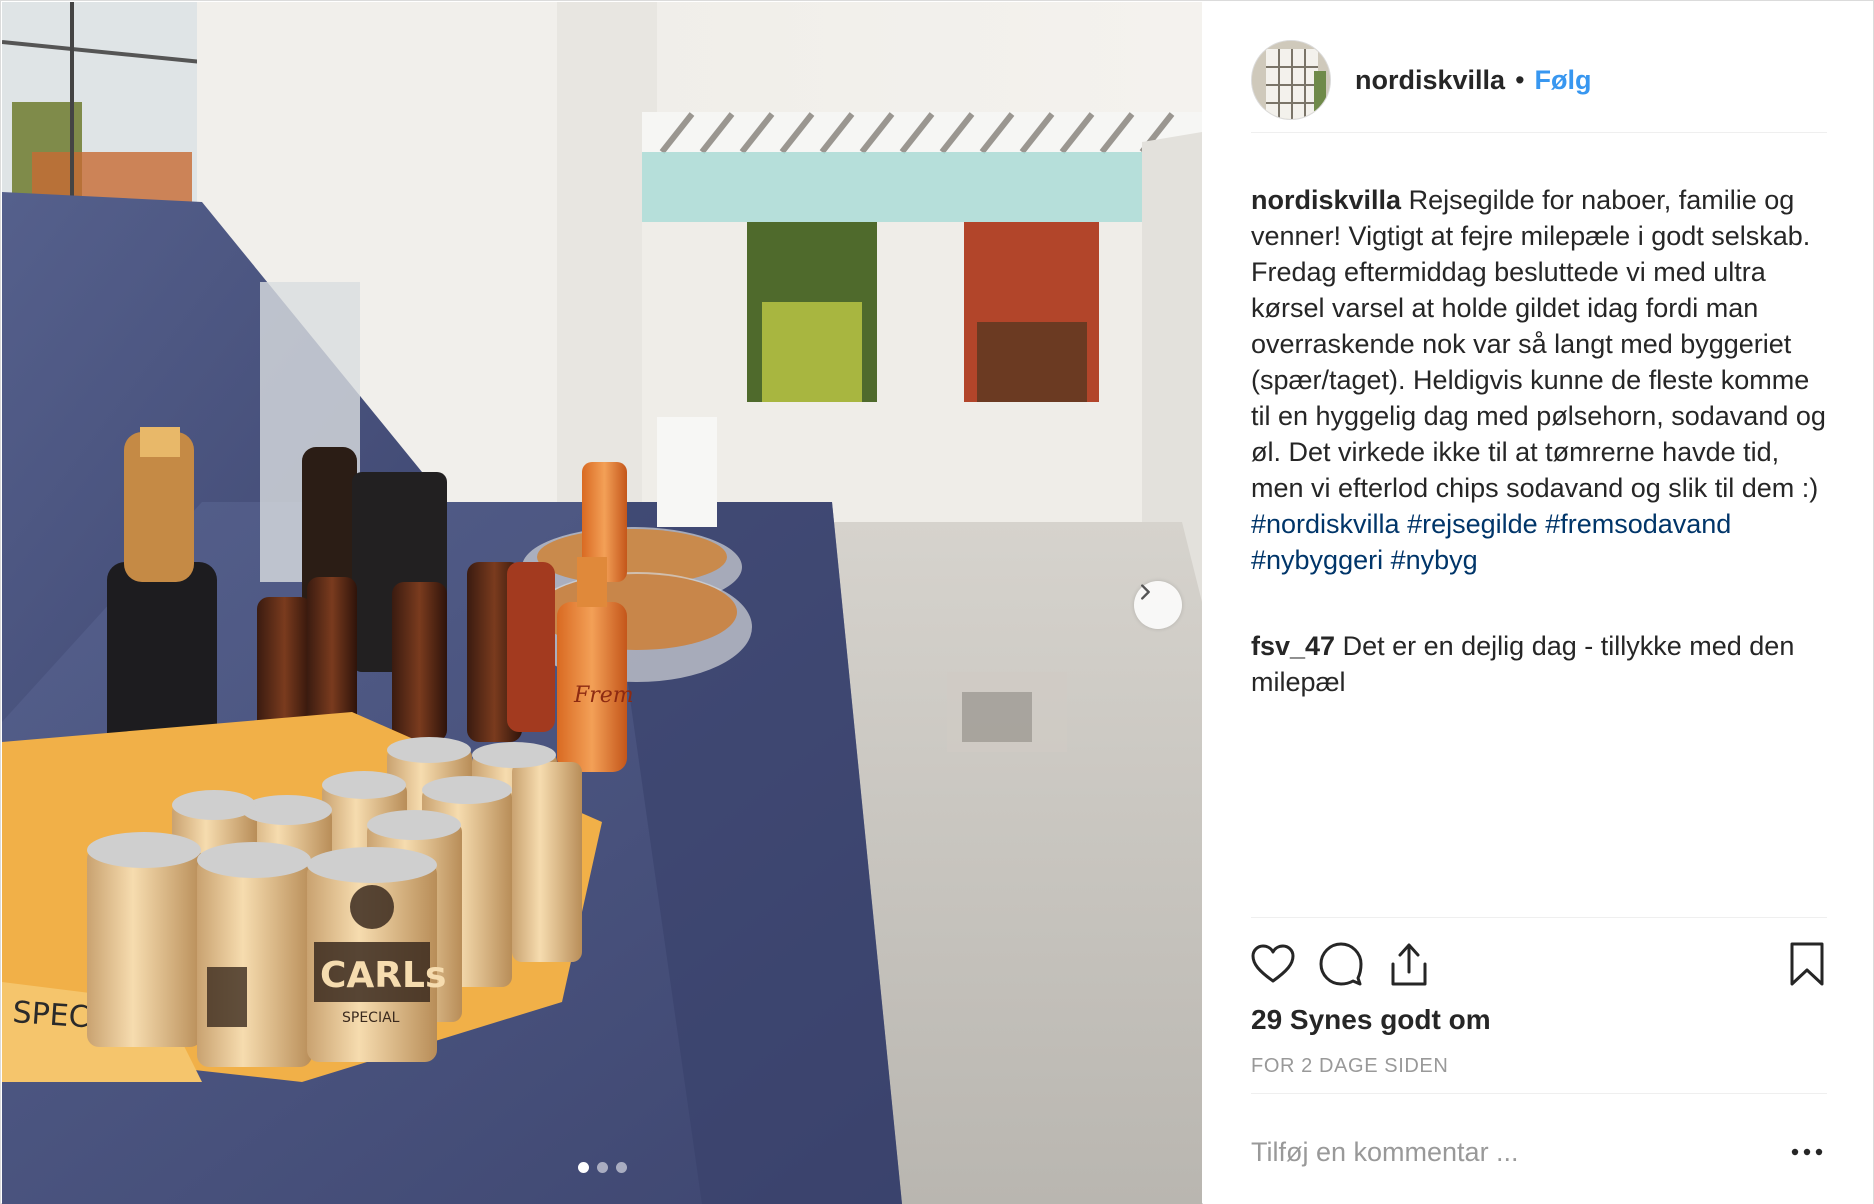 The width and height of the screenshot is (1874, 1204). I want to click on more-options-button, so click(1807, 1152).